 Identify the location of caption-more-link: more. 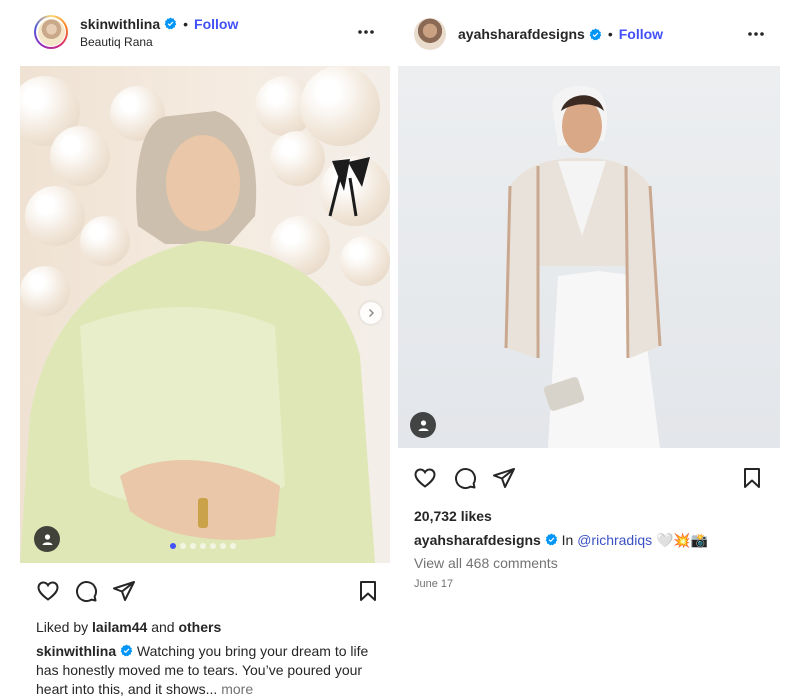
(237, 689).